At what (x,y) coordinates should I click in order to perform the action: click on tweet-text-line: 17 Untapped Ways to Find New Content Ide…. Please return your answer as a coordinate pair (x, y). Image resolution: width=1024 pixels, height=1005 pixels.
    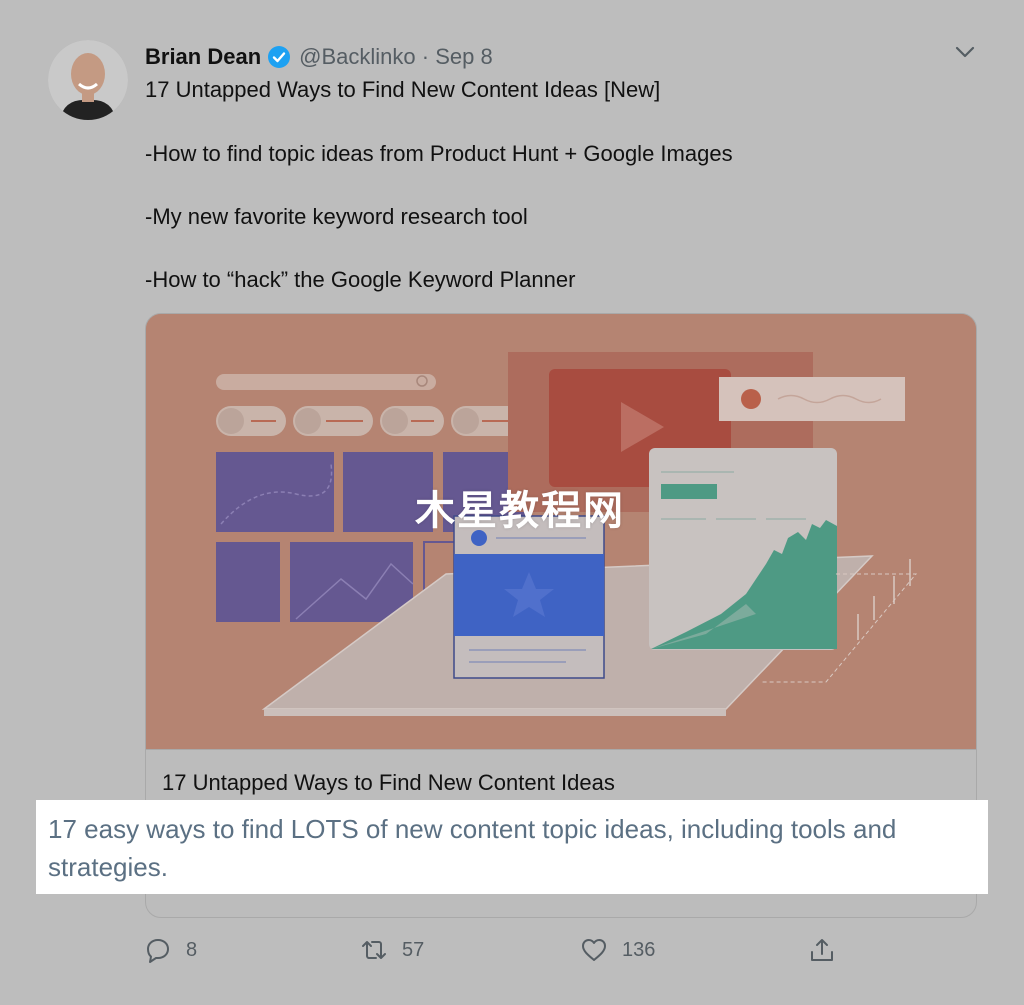
    Looking at the image, I should click on (403, 89).